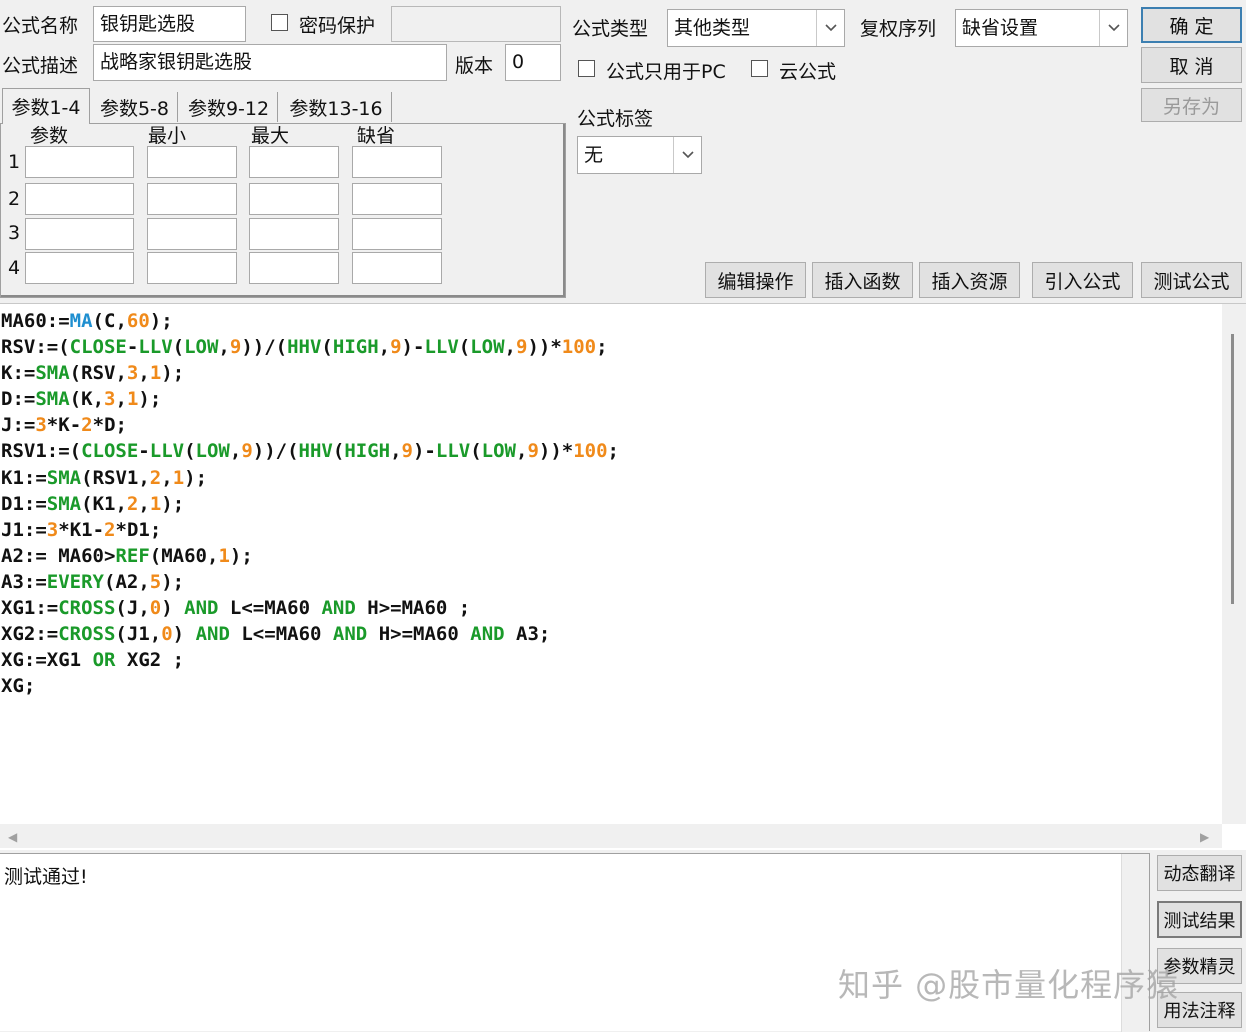  What do you see at coordinates (310, 660) in the screenshot?
I see `code-line: XG:=XG1 OR XG2 ;` at bounding box center [310, 660].